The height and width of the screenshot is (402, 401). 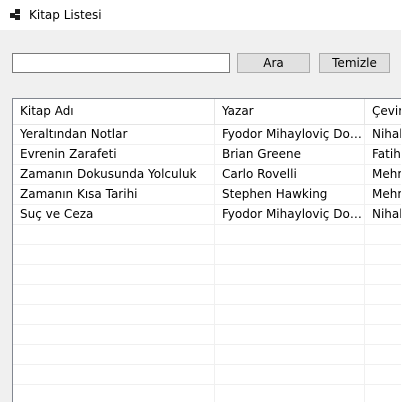 What do you see at coordinates (383, 111) in the screenshot?
I see `column-header-translator: Çevirmen` at bounding box center [383, 111].